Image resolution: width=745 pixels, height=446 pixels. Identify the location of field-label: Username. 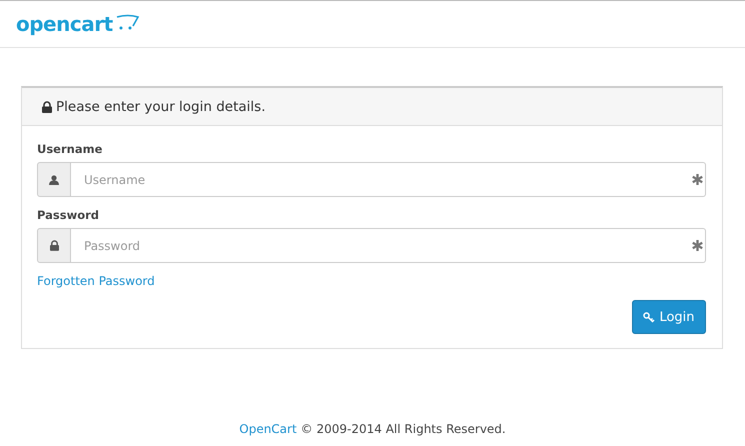
(70, 149).